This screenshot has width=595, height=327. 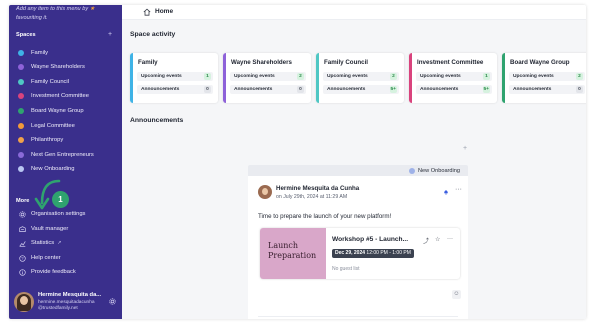 I want to click on sidebar-item-organisation-settings: Organisation settings, so click(x=51, y=214).